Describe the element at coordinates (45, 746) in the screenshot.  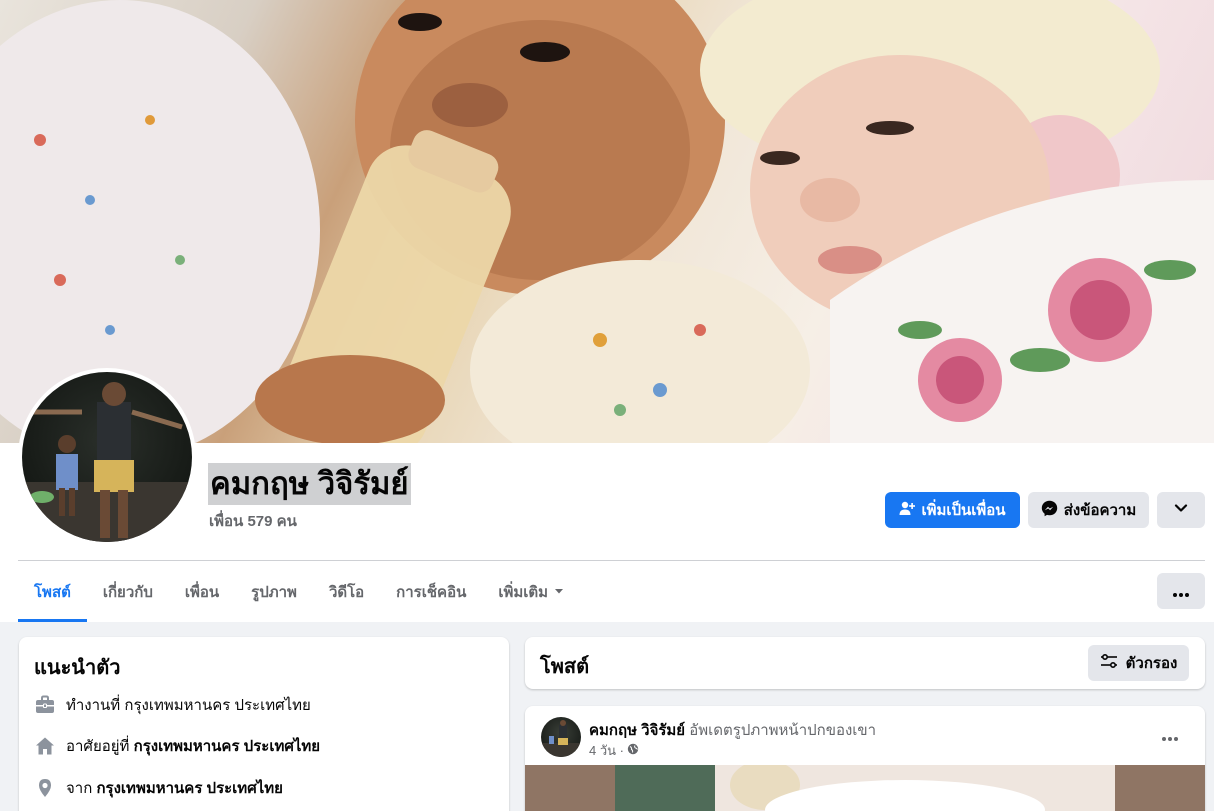
I see `home-icon` at that location.